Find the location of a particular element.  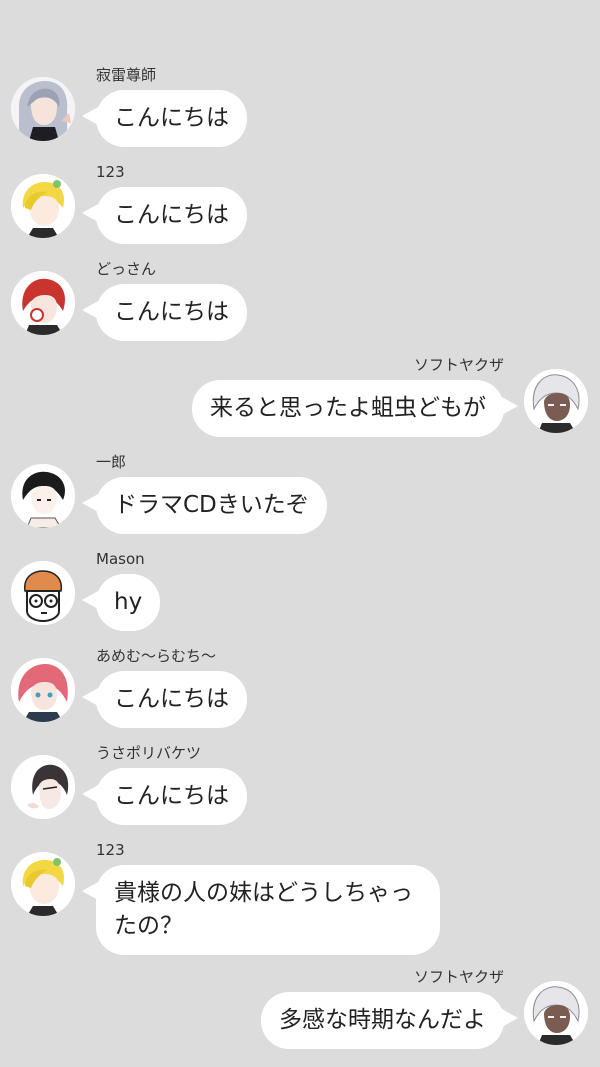

avatar-dark-hair-profile is located at coordinates (43, 787).